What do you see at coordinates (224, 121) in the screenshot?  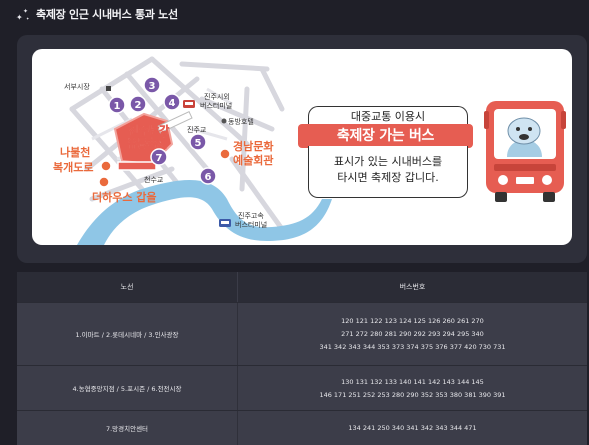 I see `hotel-icon` at bounding box center [224, 121].